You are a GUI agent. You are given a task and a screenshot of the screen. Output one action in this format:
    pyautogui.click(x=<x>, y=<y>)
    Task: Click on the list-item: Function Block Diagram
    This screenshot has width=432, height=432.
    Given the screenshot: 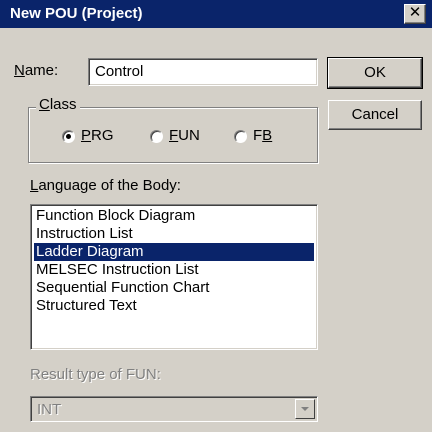 What is the action you would take?
    pyautogui.click(x=174, y=216)
    